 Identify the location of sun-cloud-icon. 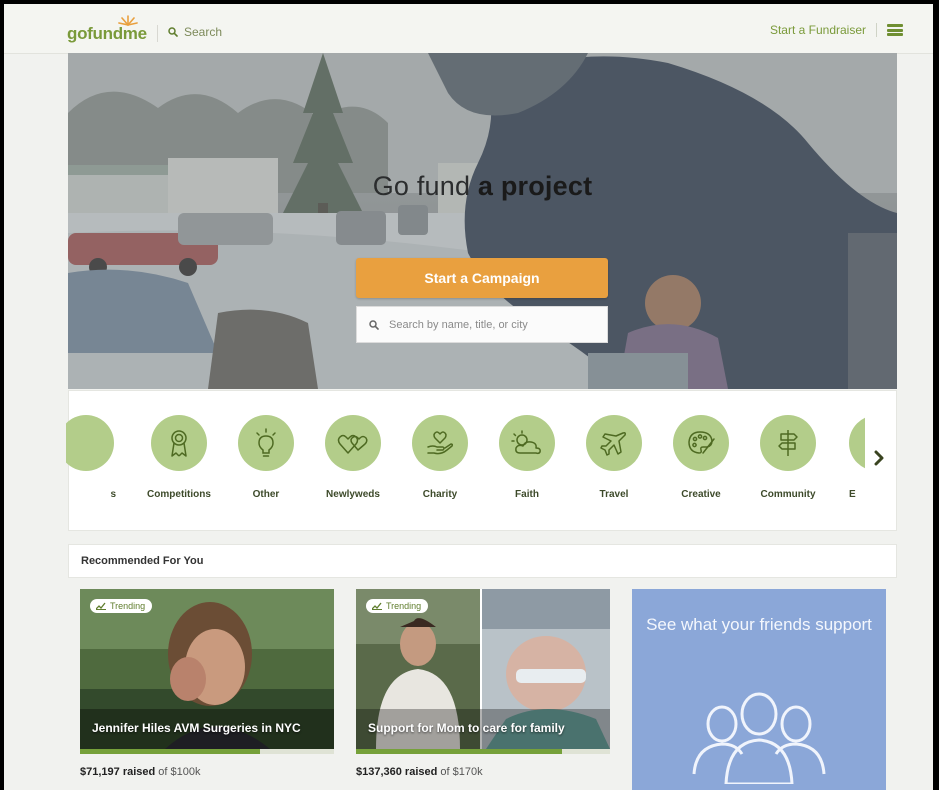
(526, 442).